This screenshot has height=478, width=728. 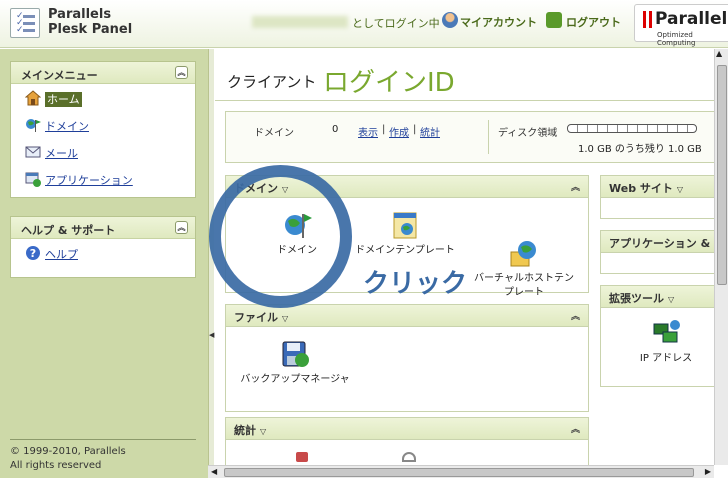 What do you see at coordinates (89, 180) in the screenshot?
I see `sidebar-item-label: アプリケーション` at bounding box center [89, 180].